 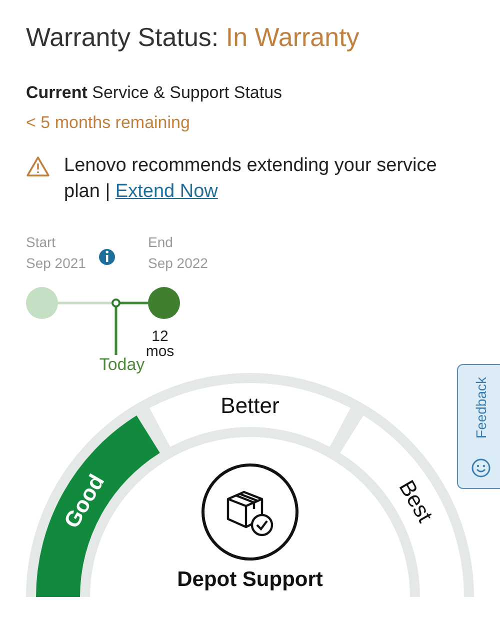 What do you see at coordinates (108, 123) in the screenshot?
I see `remaining-time: < 5 months remaining` at bounding box center [108, 123].